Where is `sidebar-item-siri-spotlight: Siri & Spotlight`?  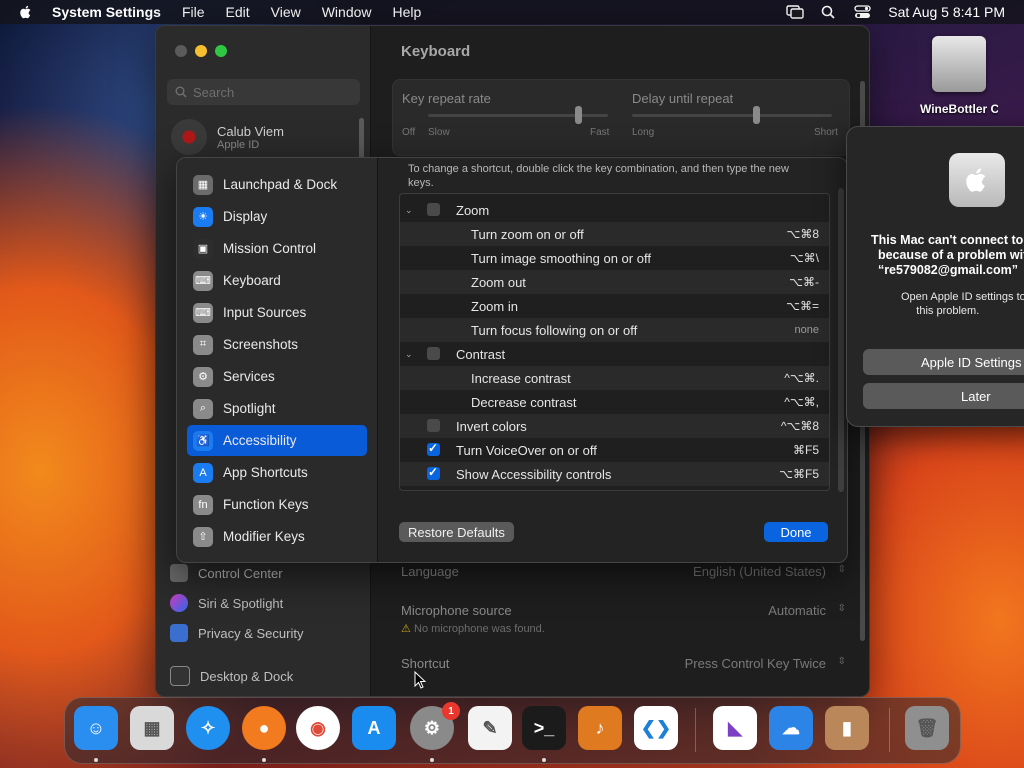
sidebar-item-siri-spotlight: Siri & Spotlight is located at coordinates (265, 603).